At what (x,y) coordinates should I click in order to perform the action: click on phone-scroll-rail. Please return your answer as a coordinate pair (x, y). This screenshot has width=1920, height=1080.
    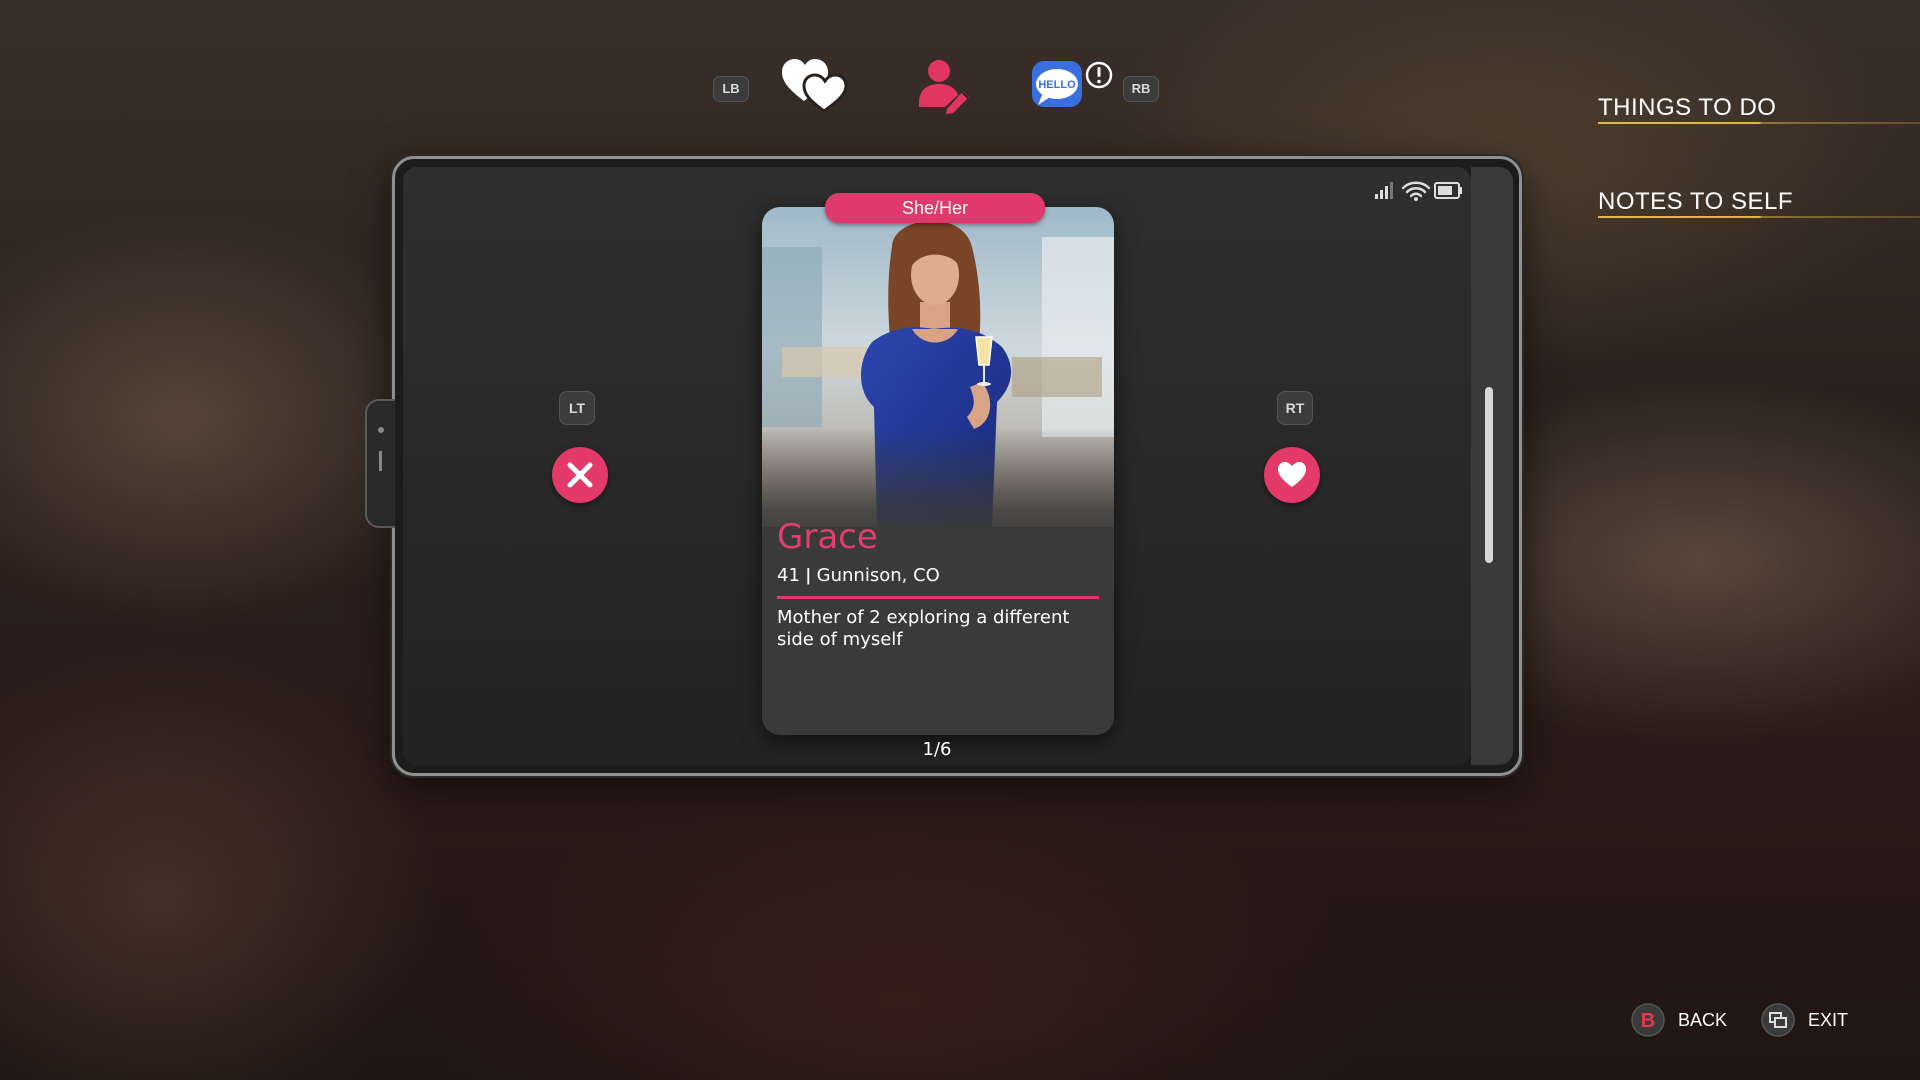
    Looking at the image, I should click on (1492, 466).